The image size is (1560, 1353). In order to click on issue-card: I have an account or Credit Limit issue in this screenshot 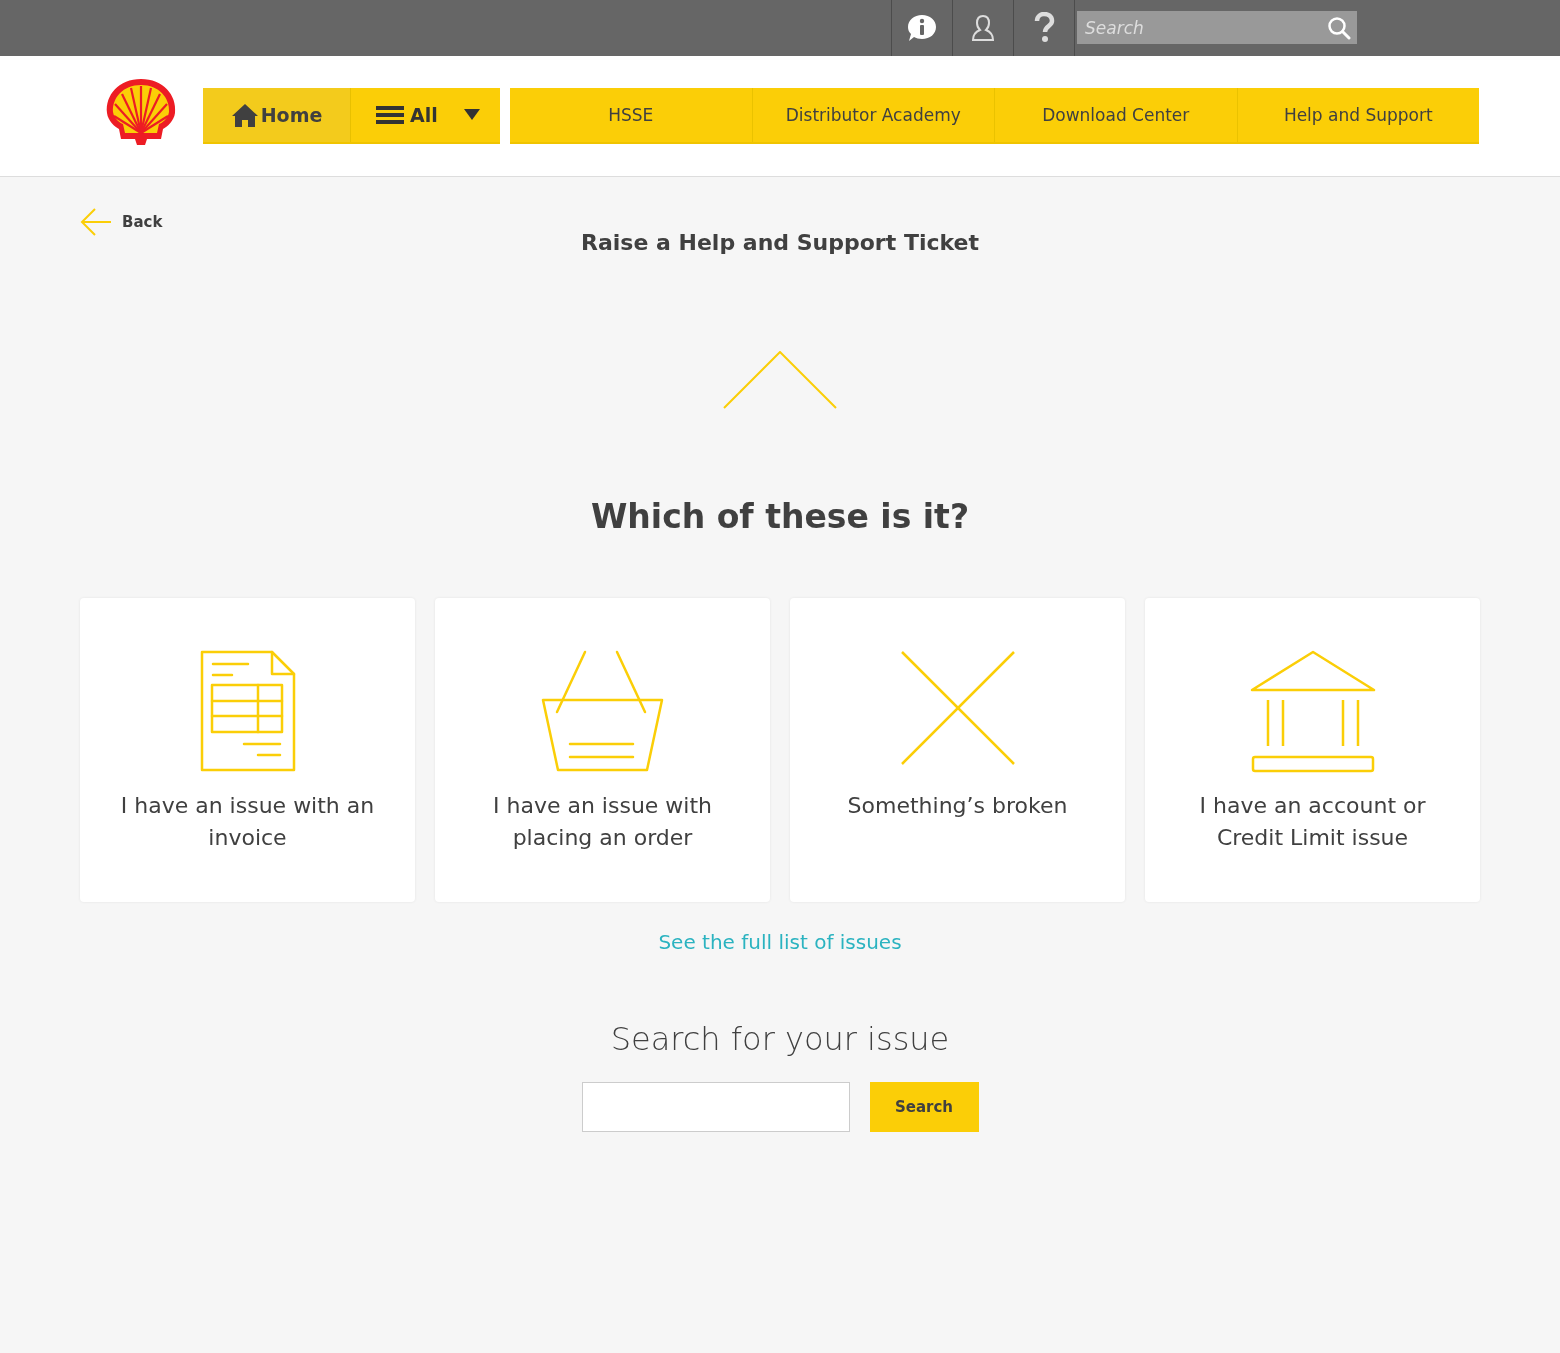, I will do `click(1312, 750)`.